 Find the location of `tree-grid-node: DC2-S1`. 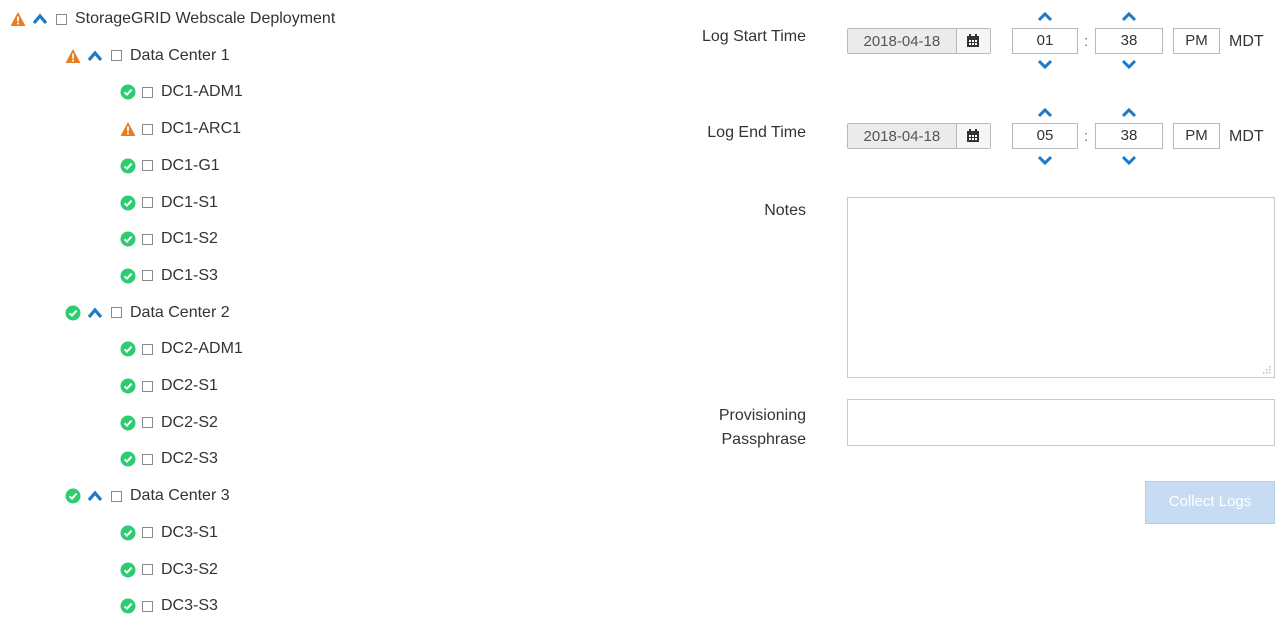

tree-grid-node: DC2-S1 is located at coordinates (169, 386).